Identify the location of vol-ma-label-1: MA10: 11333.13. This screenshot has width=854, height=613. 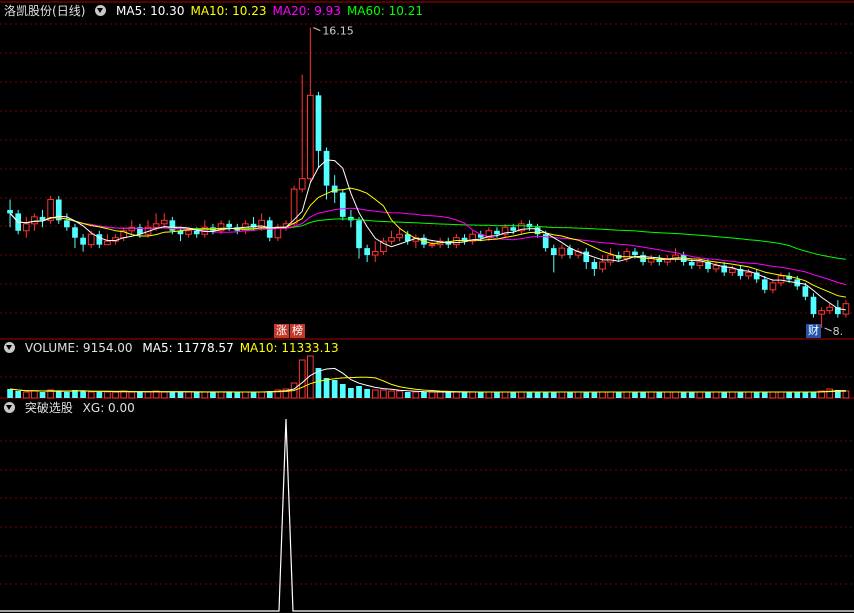
(289, 348).